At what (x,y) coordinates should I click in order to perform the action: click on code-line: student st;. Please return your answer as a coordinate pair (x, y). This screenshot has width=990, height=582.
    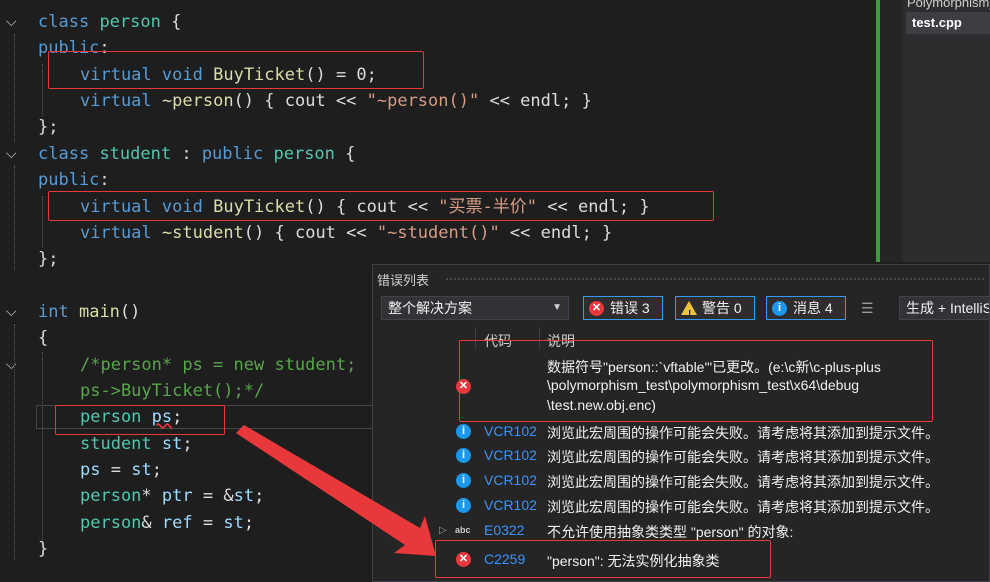
    Looking at the image, I should click on (136, 444).